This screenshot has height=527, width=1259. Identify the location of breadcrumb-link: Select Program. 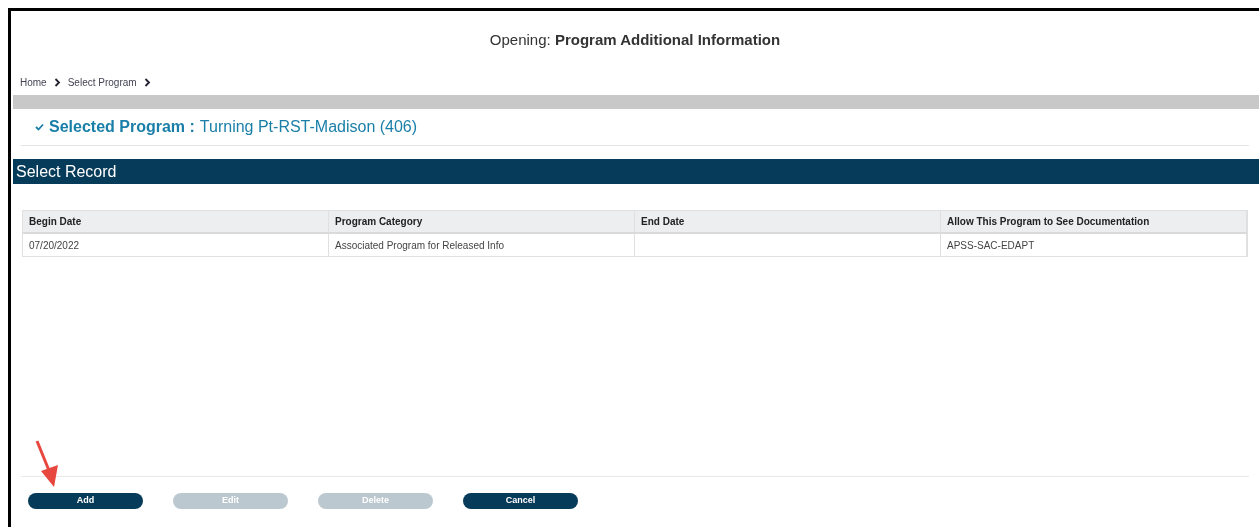
(102, 82).